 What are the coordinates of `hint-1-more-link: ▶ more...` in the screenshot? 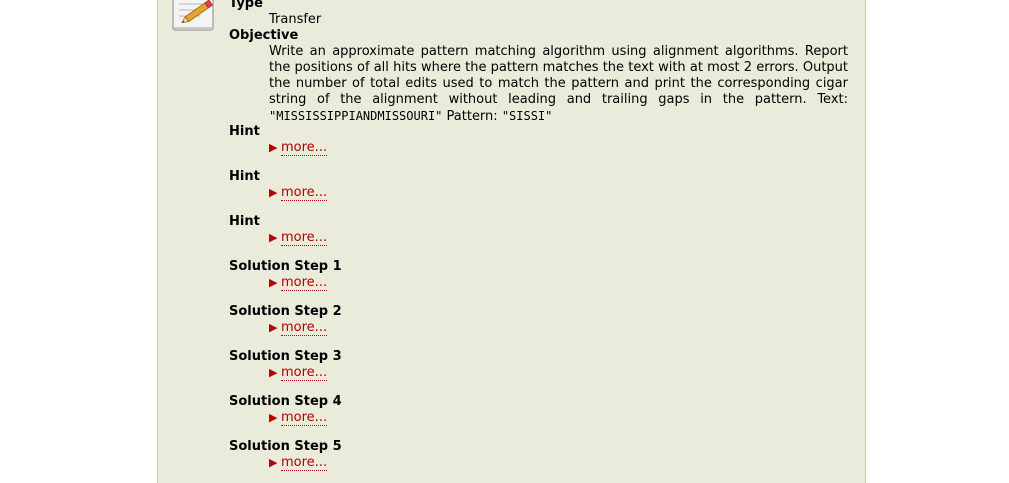 It's located at (298, 148).